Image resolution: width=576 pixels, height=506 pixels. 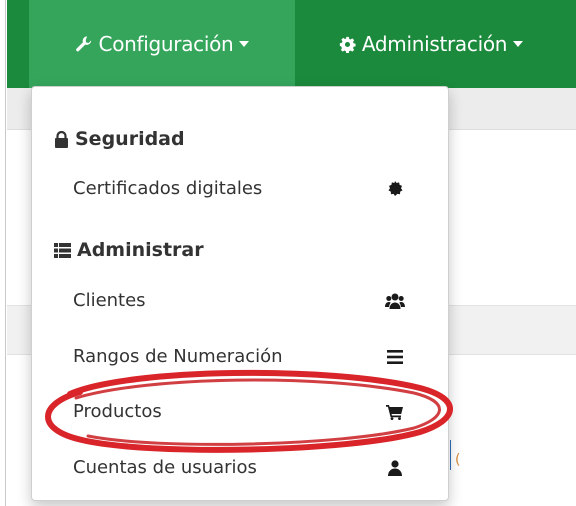 I want to click on shopping-cart-icon, so click(x=395, y=412).